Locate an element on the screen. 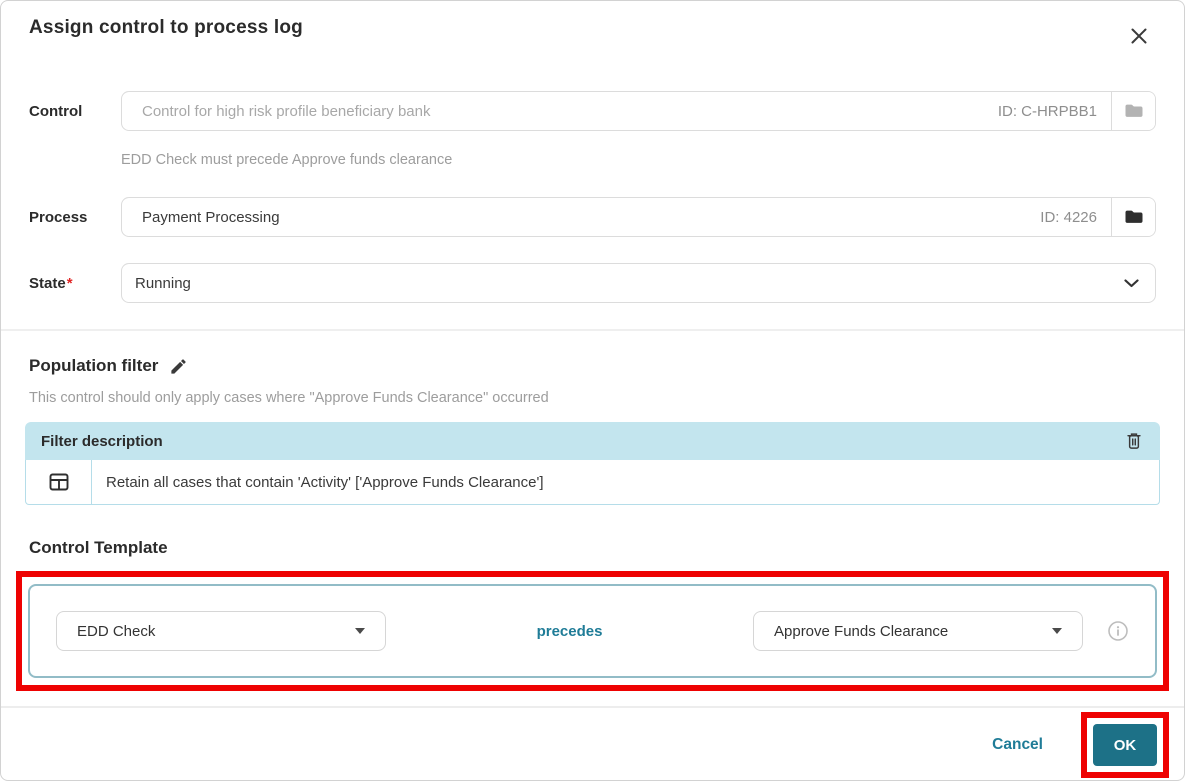 The height and width of the screenshot is (781, 1185). control-browse-button is located at coordinates (1133, 111).